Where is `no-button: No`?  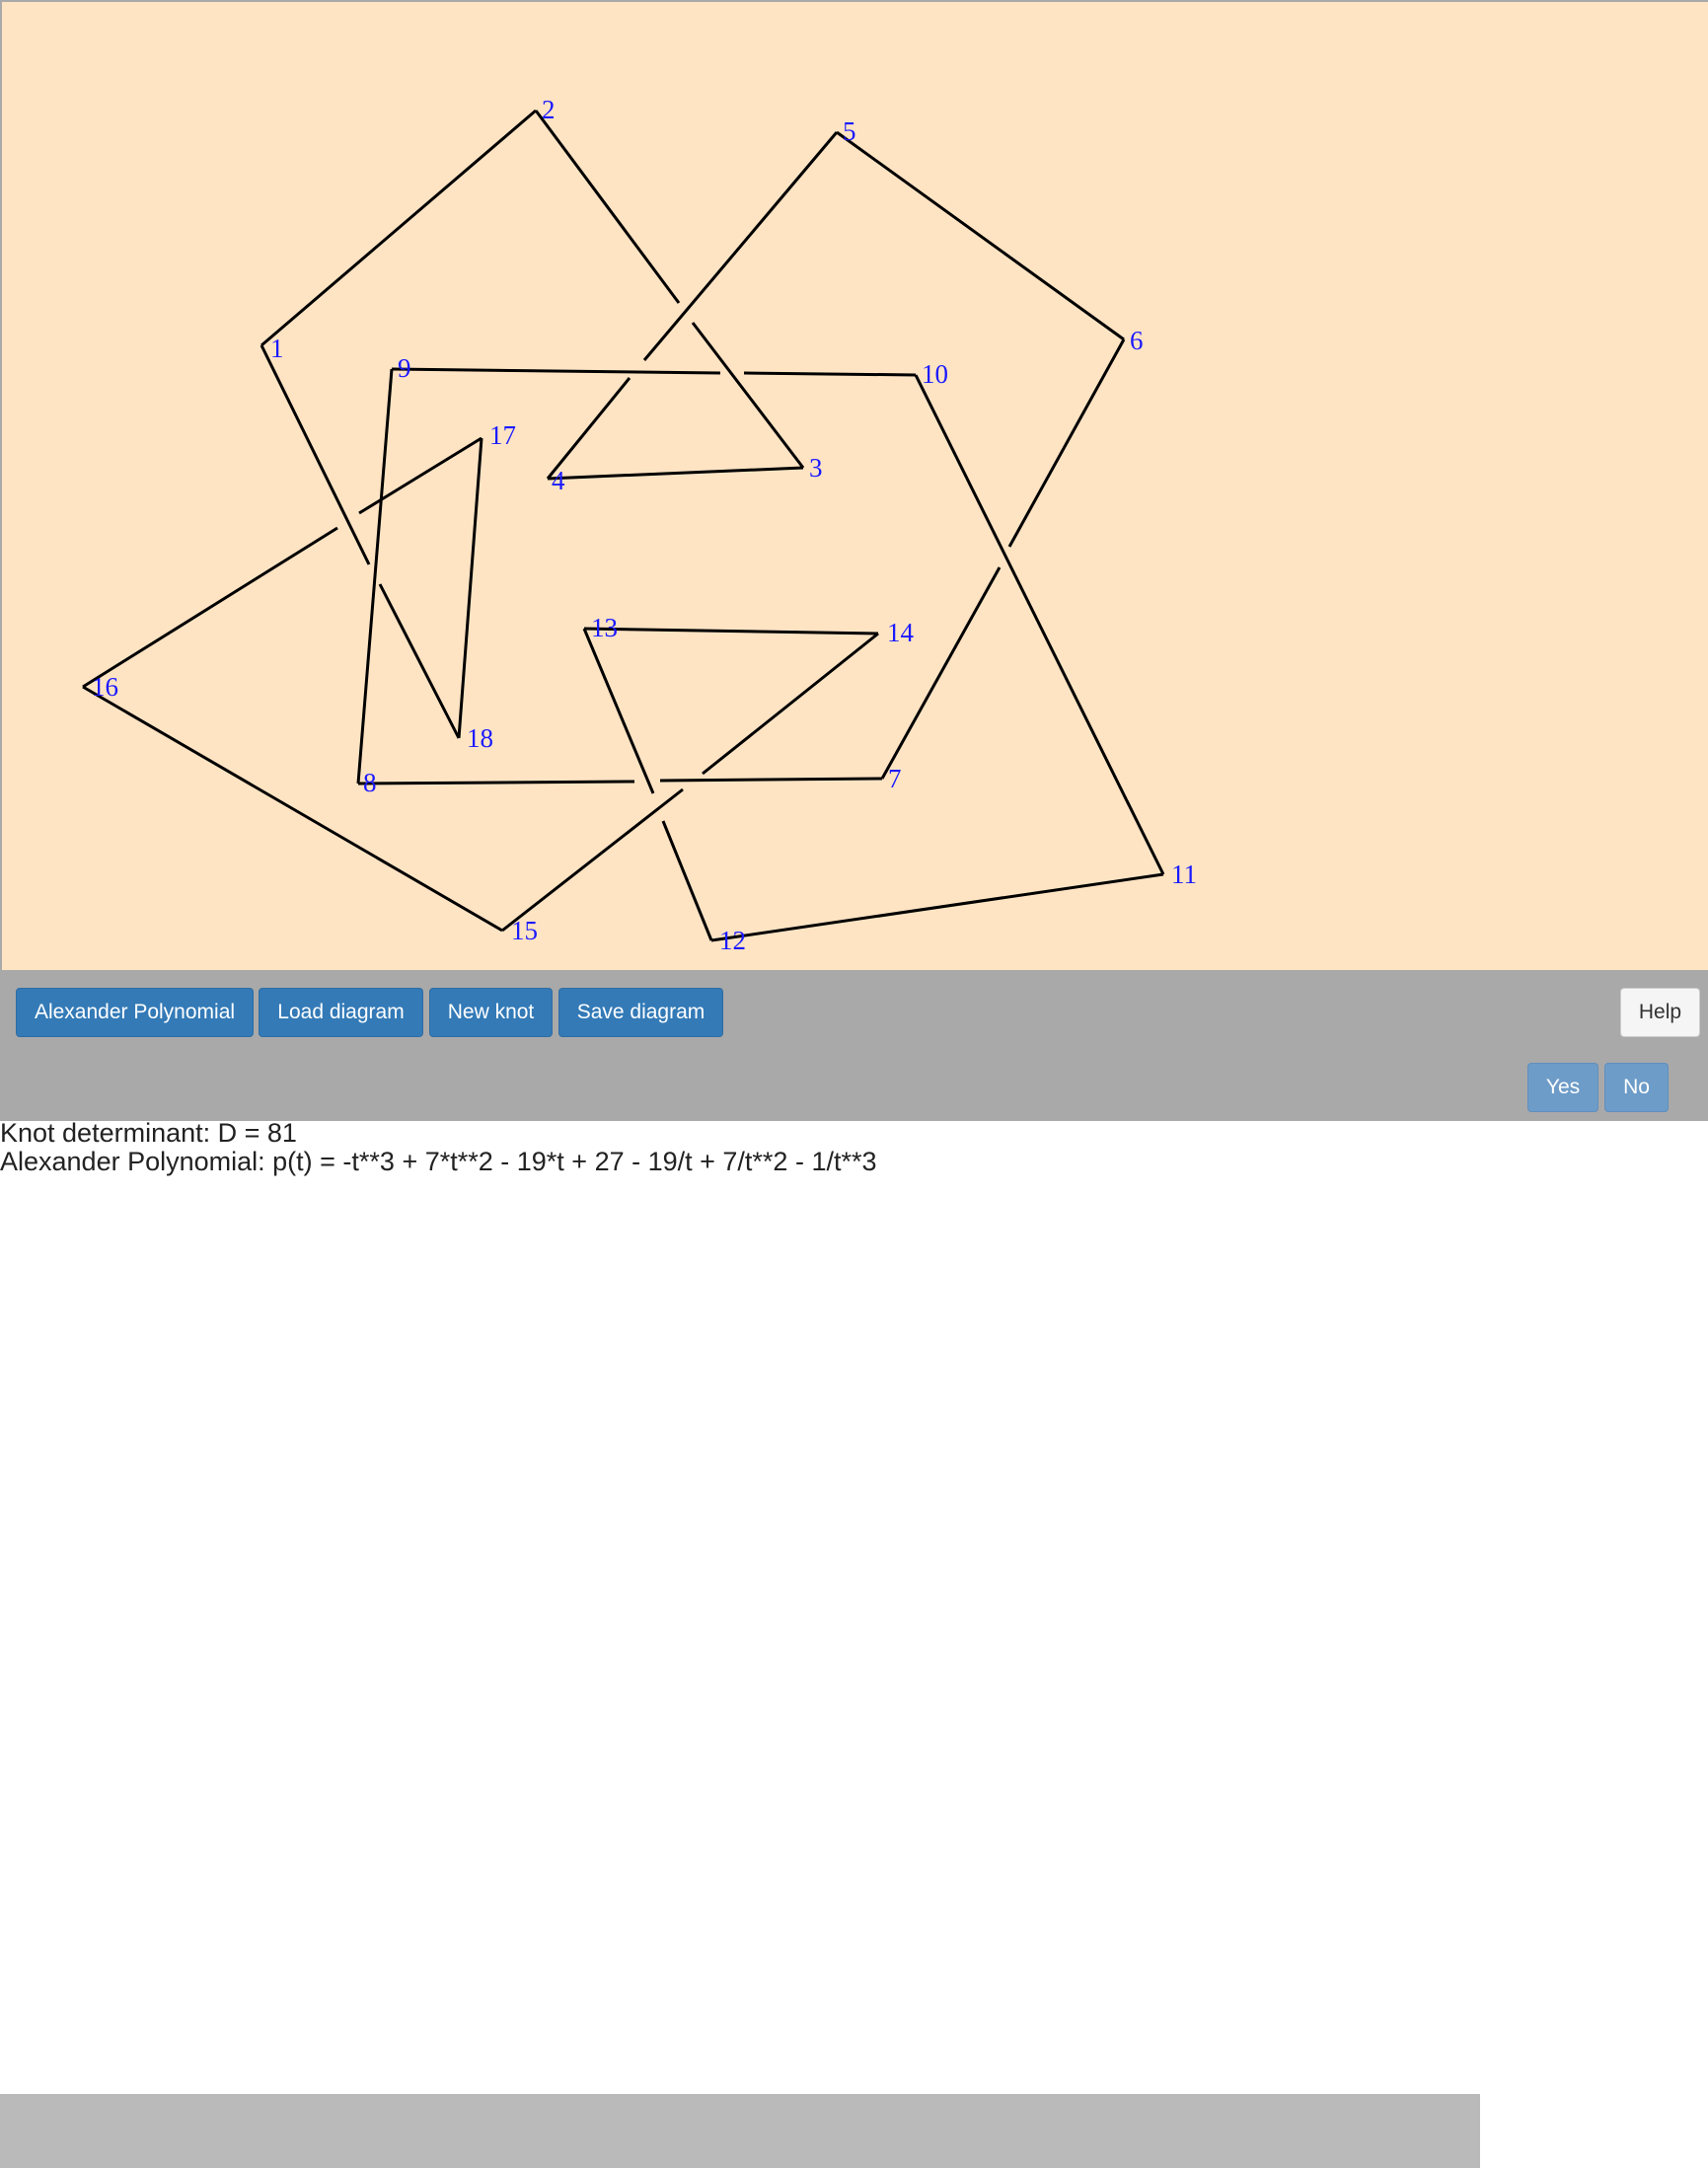
no-button: No is located at coordinates (1636, 1087).